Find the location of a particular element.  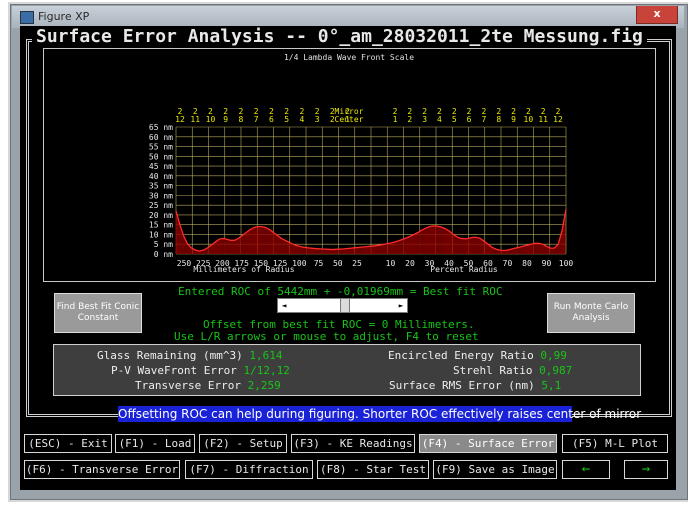

surface-rms-label: Surface RMS Error (nm) is located at coordinates (462, 385).